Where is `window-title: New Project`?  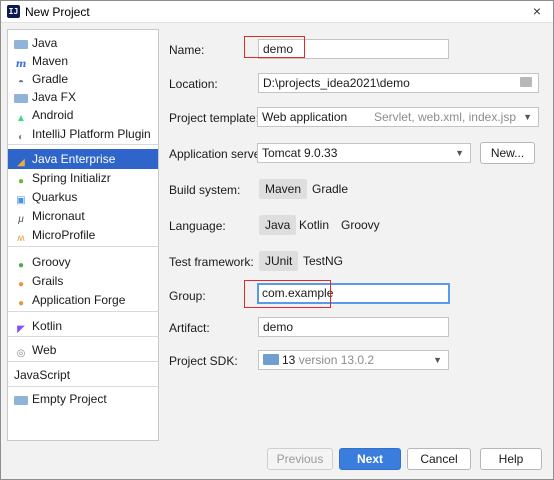 window-title: New Project is located at coordinates (57, 12).